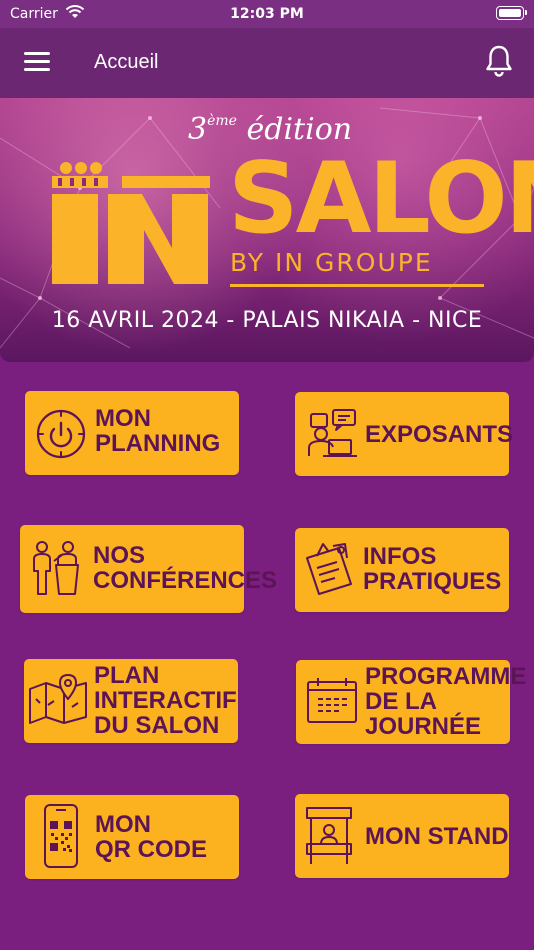 The width and height of the screenshot is (534, 950). What do you see at coordinates (185, 580) in the screenshot?
I see `tile-label-line: CONFÉRENCES` at bounding box center [185, 580].